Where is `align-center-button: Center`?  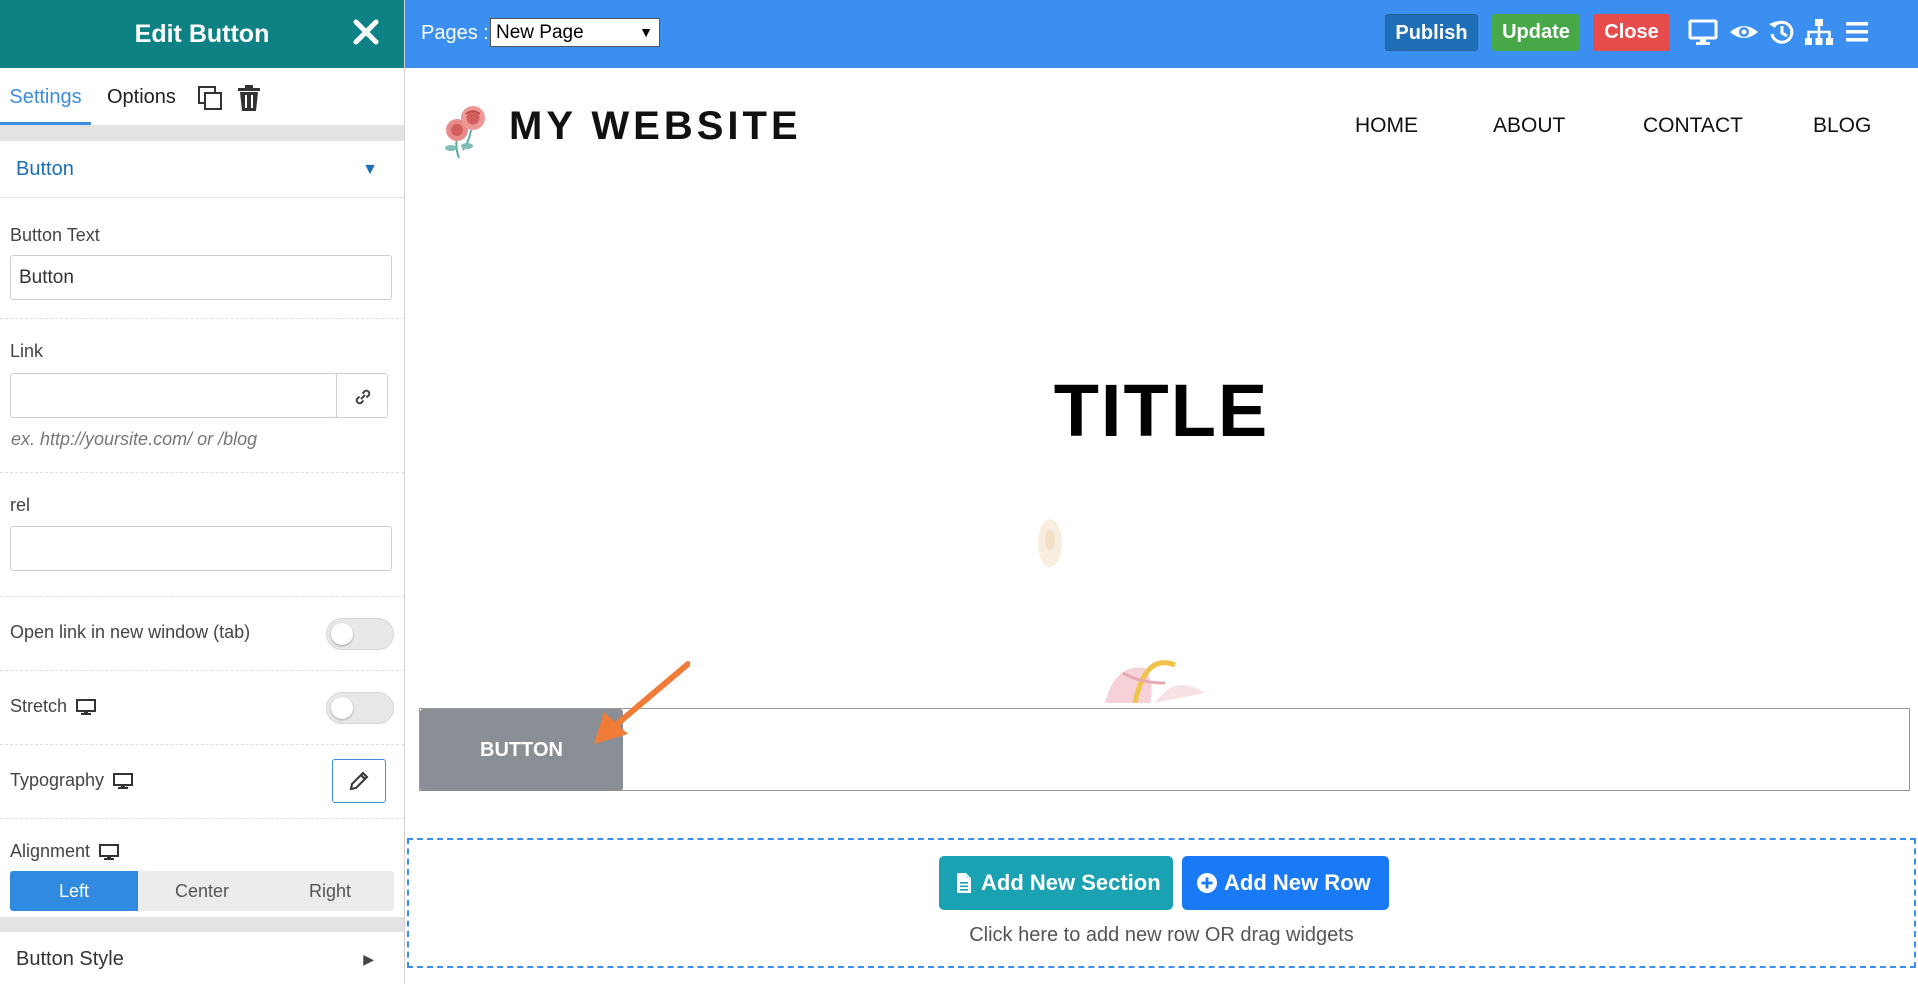
align-center-button: Center is located at coordinates (202, 891).